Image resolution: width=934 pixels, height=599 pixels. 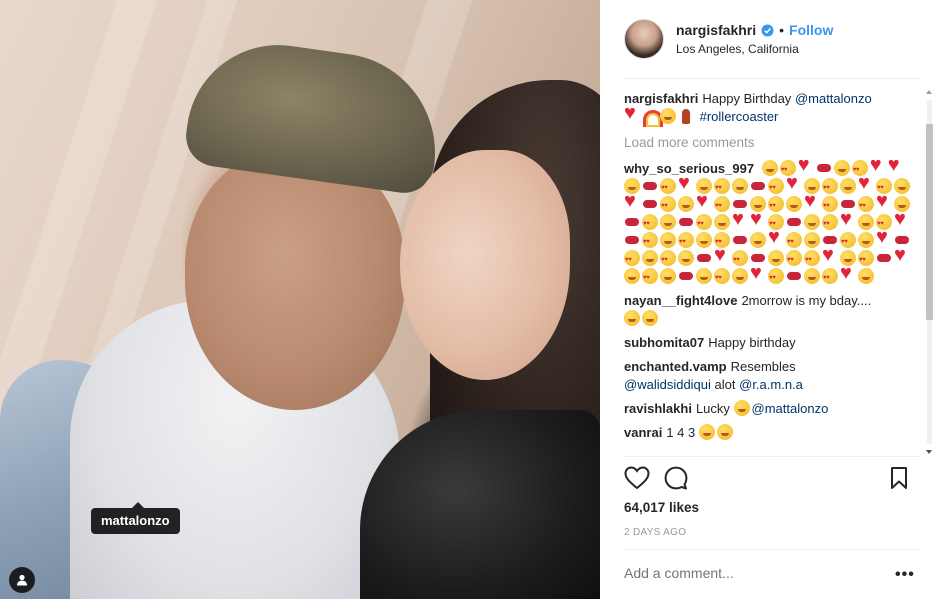 I want to click on comment-username: vanrai, so click(x=643, y=432).